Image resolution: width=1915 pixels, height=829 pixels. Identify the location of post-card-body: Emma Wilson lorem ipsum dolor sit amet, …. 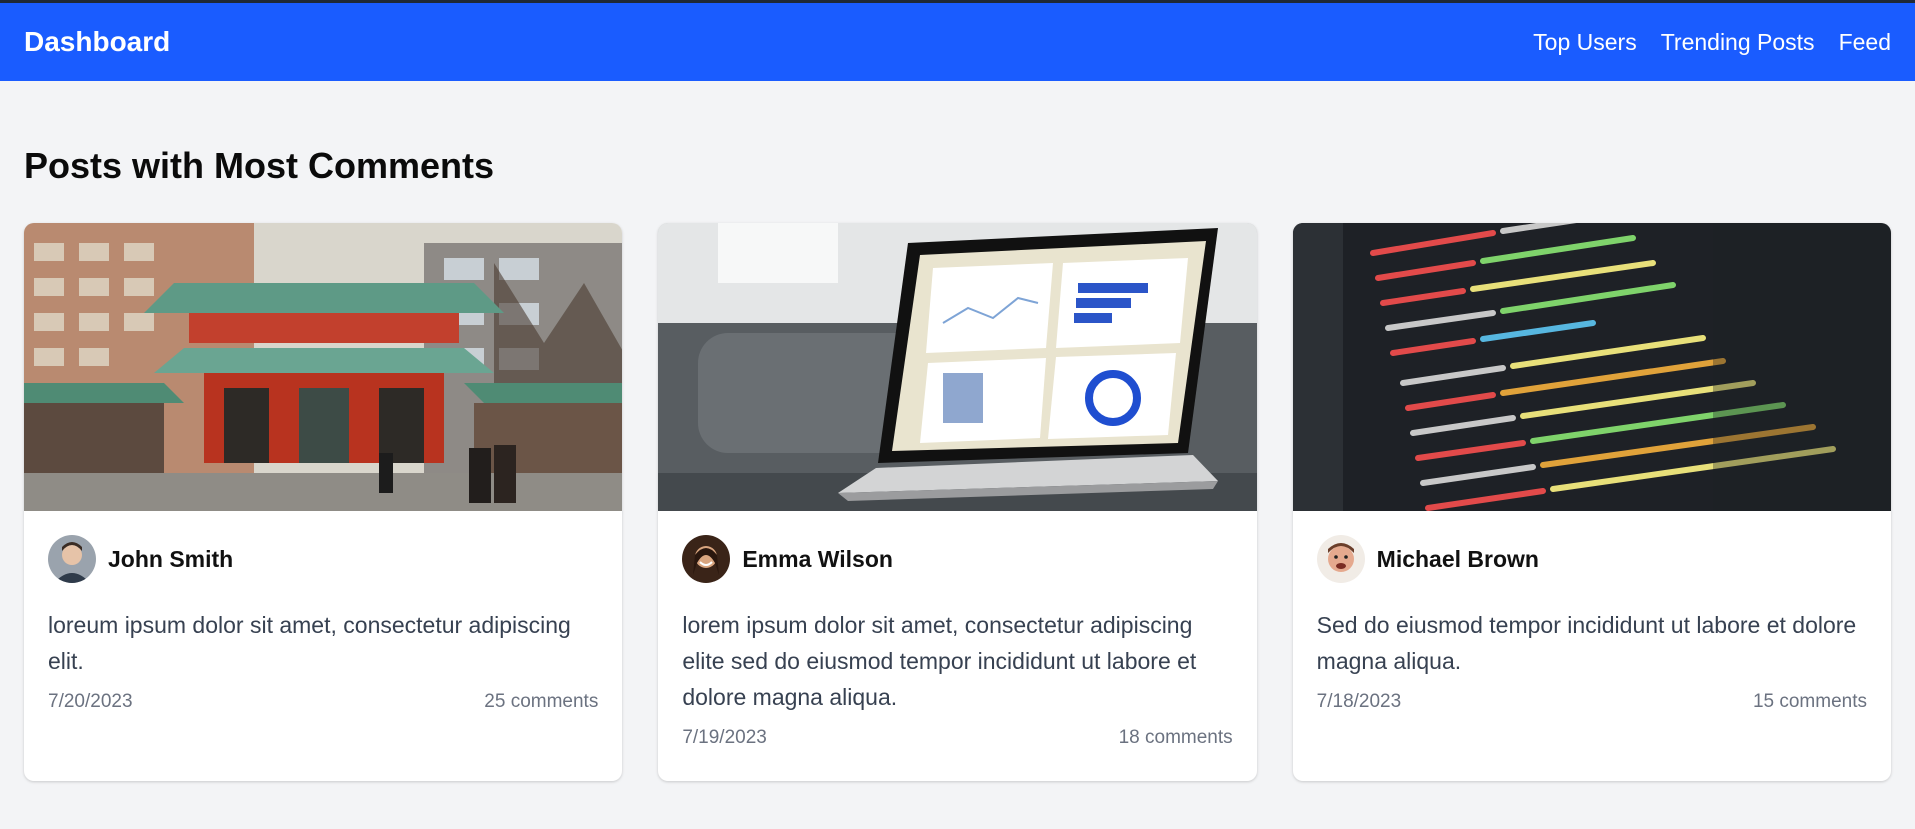
(957, 630).